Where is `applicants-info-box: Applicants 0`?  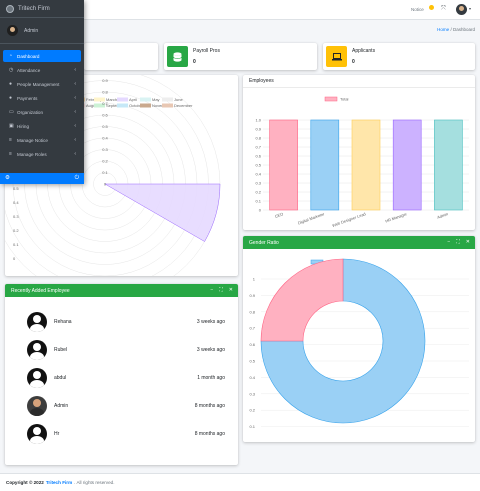 applicants-info-box: Applicants 0 is located at coordinates (399, 56).